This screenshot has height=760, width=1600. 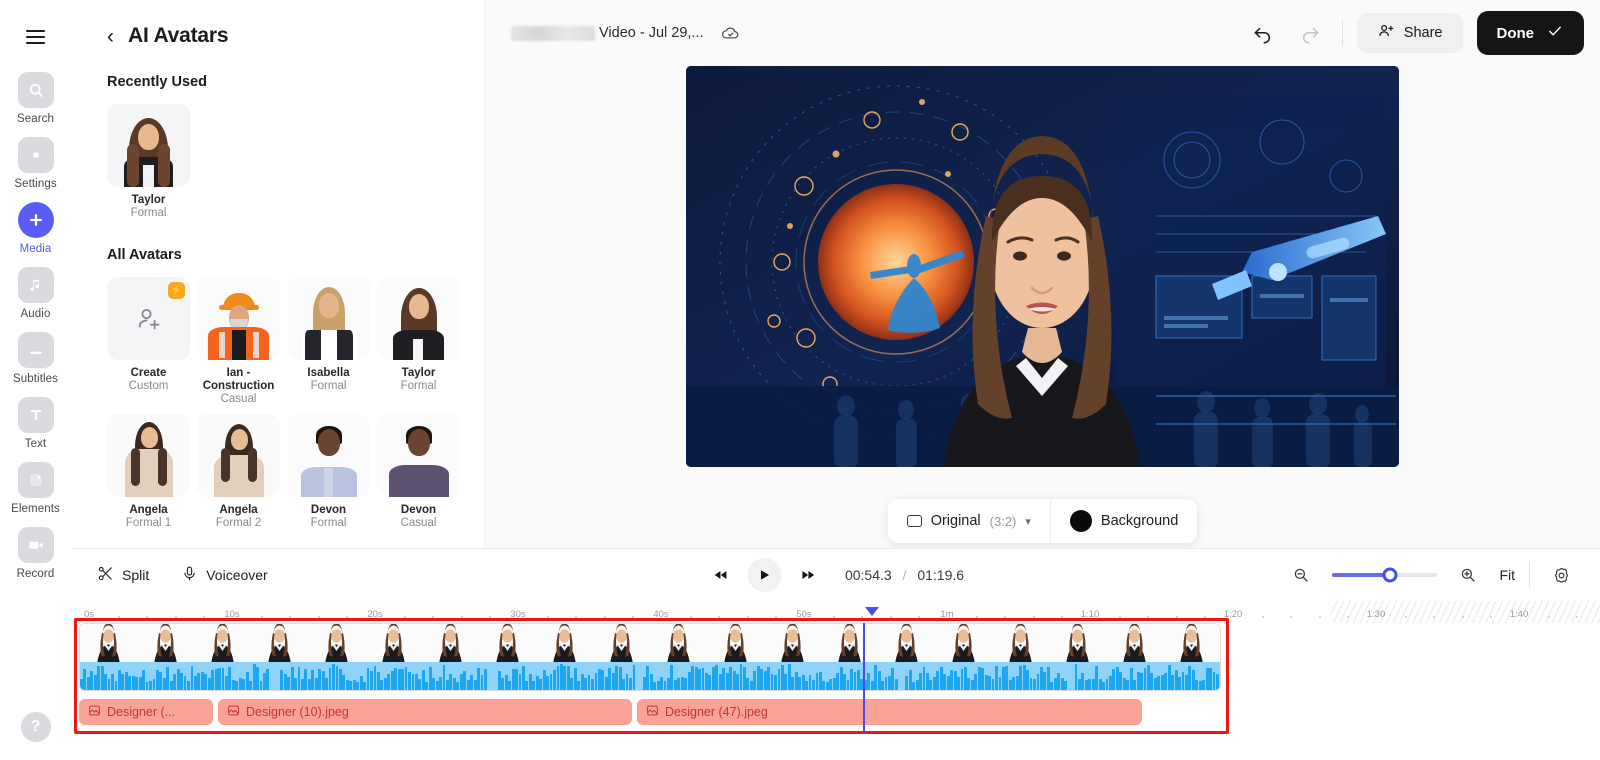 I want to click on background-button: Background, so click(x=1124, y=521).